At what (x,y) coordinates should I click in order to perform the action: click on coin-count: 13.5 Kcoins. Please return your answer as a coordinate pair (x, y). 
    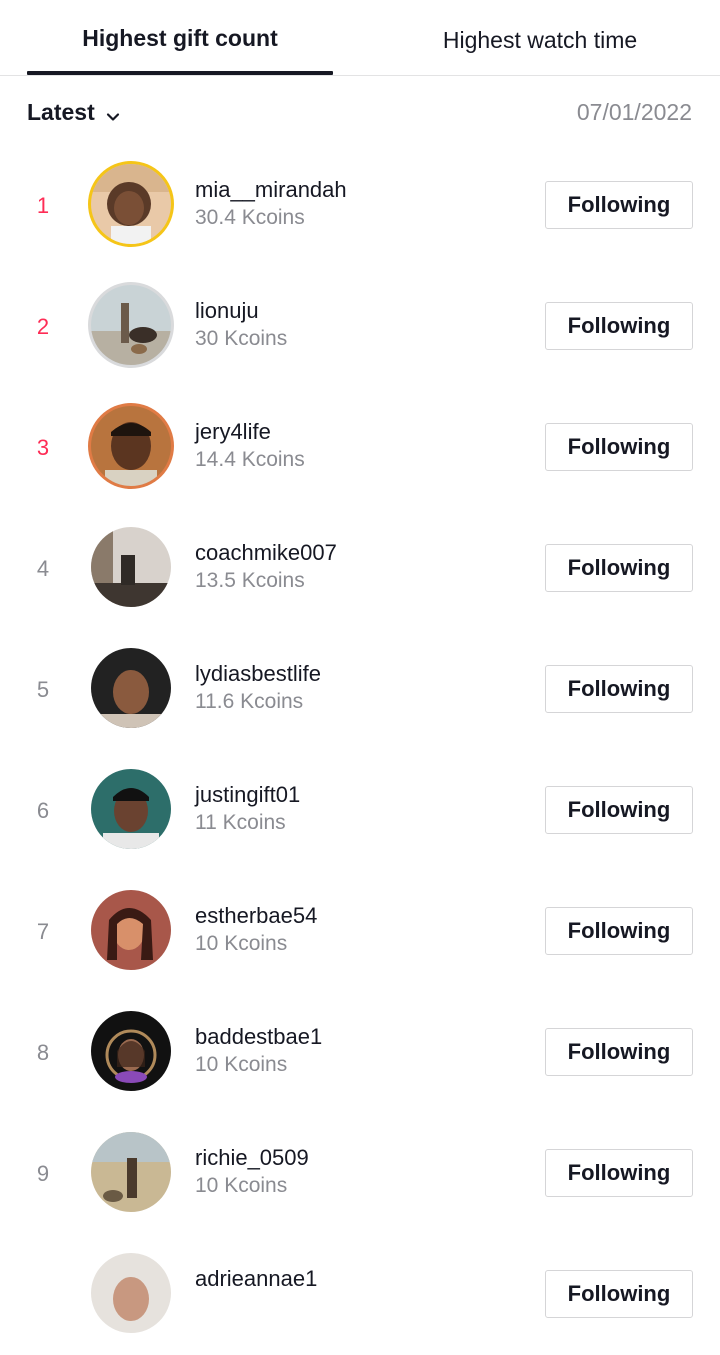
    Looking at the image, I should click on (250, 580).